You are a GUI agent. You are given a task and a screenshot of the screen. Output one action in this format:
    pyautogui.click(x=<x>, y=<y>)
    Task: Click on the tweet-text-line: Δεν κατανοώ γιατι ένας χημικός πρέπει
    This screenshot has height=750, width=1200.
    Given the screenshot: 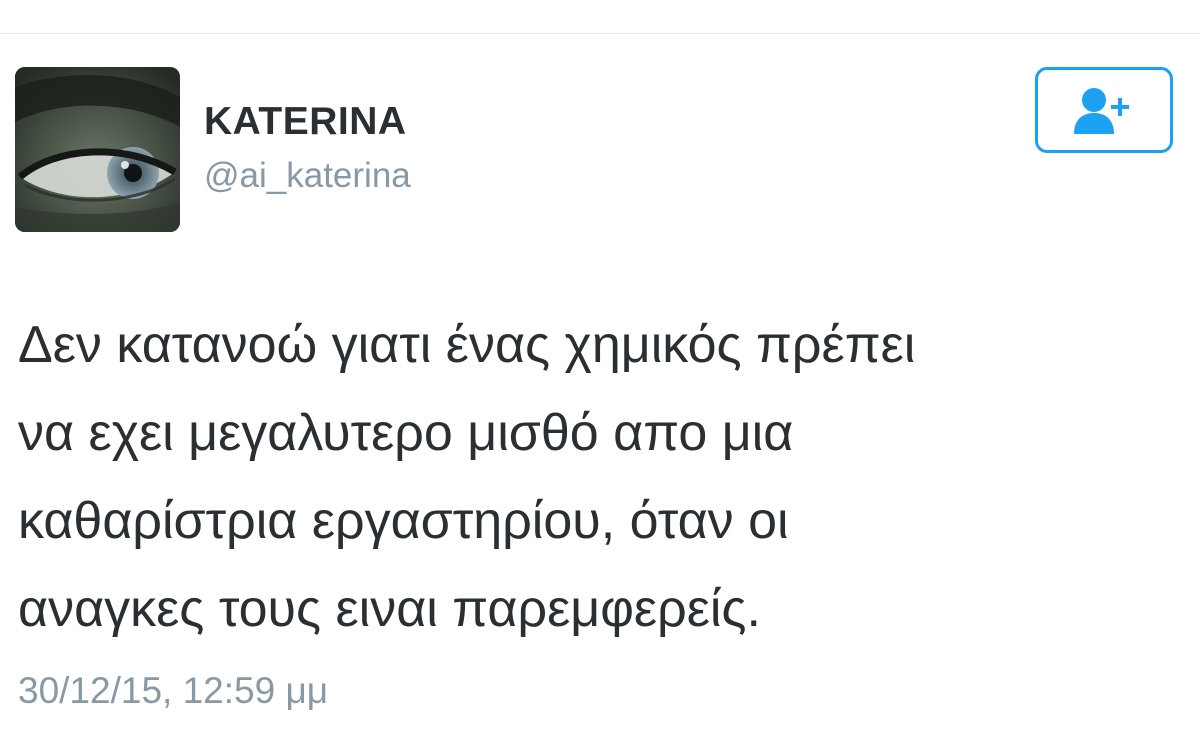 What is the action you would take?
    pyautogui.click(x=467, y=345)
    